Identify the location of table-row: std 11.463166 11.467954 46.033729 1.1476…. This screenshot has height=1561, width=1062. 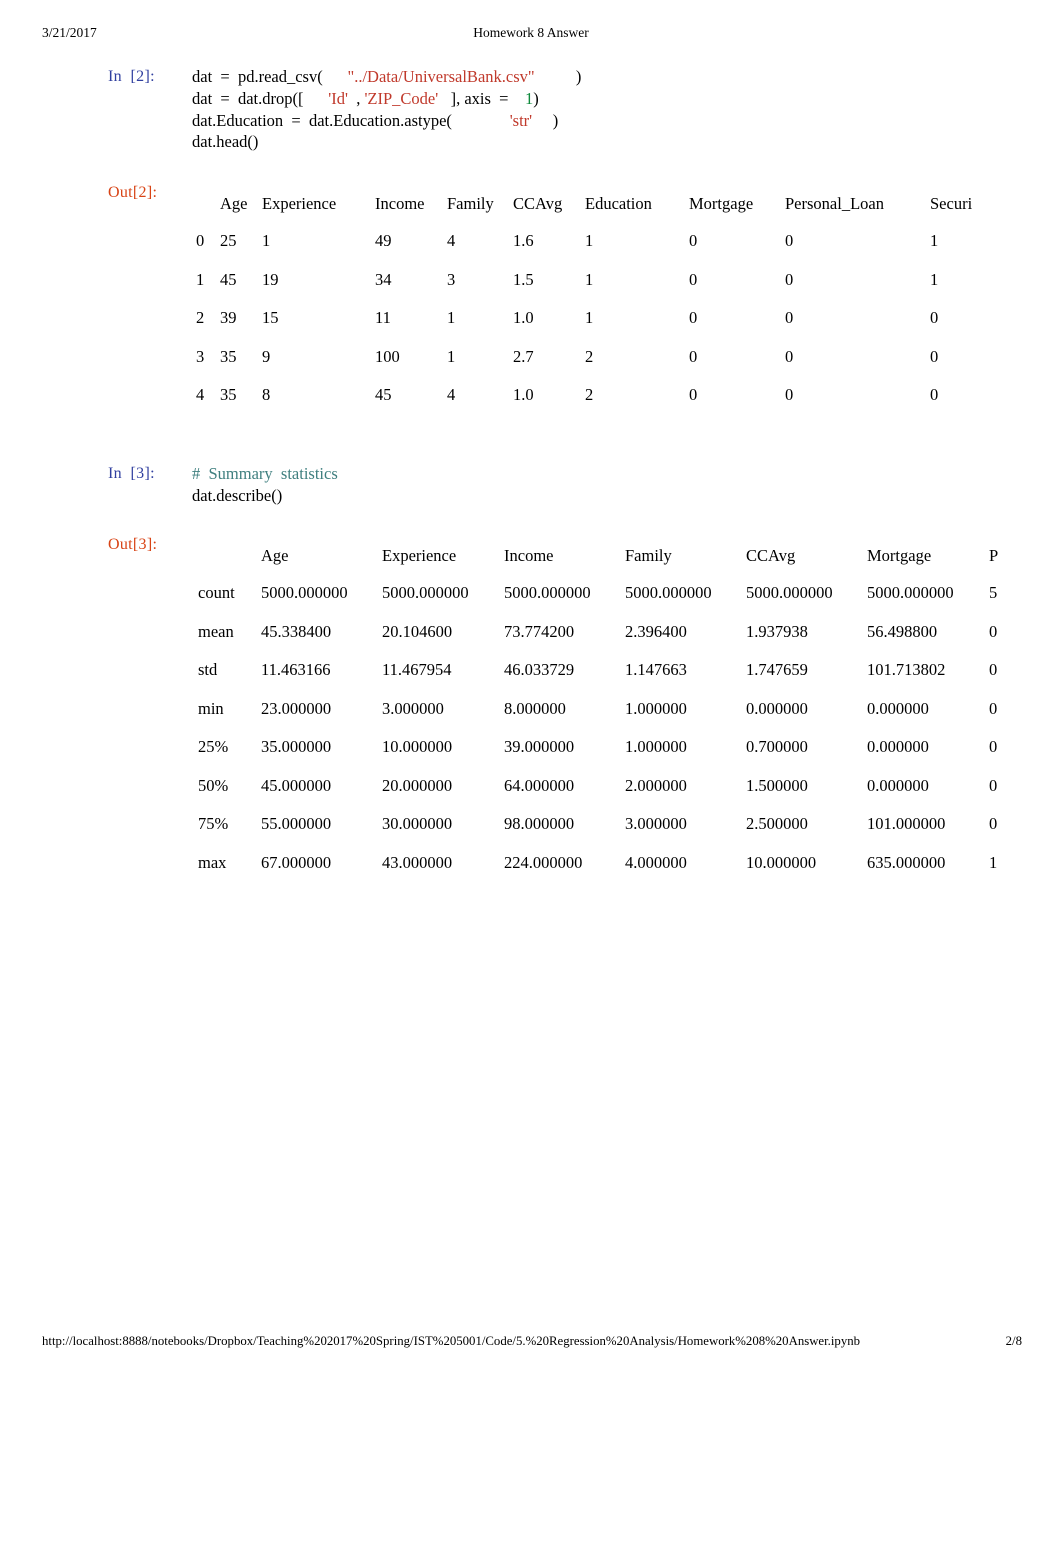
(613, 670).